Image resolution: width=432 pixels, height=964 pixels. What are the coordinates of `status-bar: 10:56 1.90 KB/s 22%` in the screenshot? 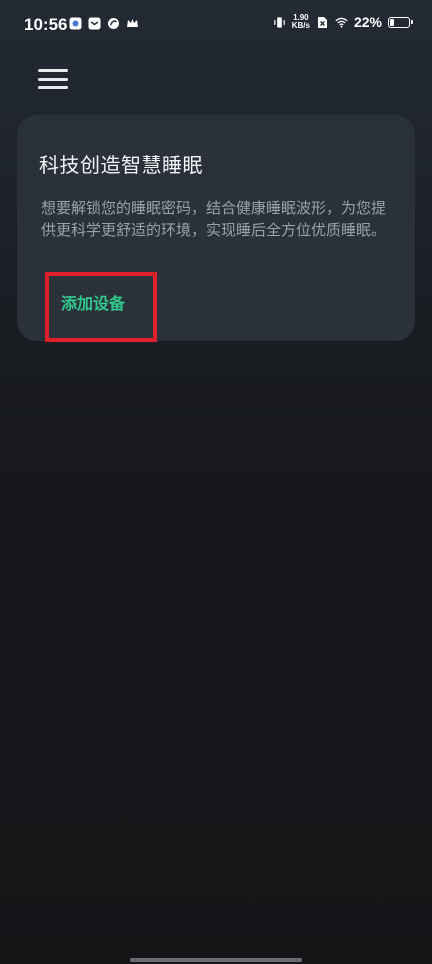 It's located at (216, 25).